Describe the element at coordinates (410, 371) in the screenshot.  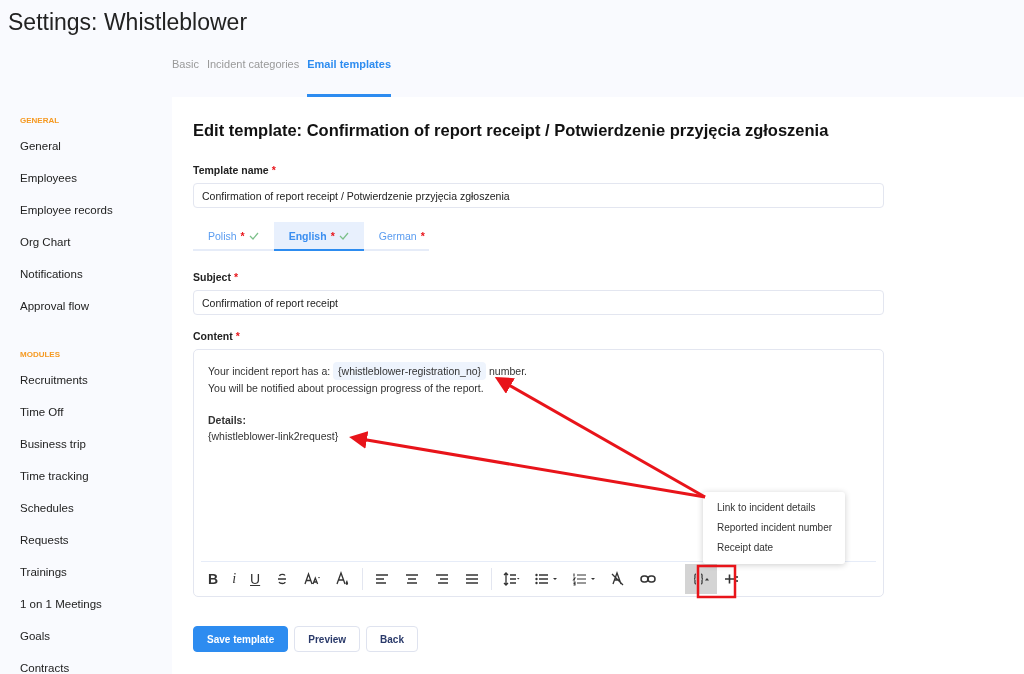
I see `variable-chip: {whistleblower-registration_no}` at that location.